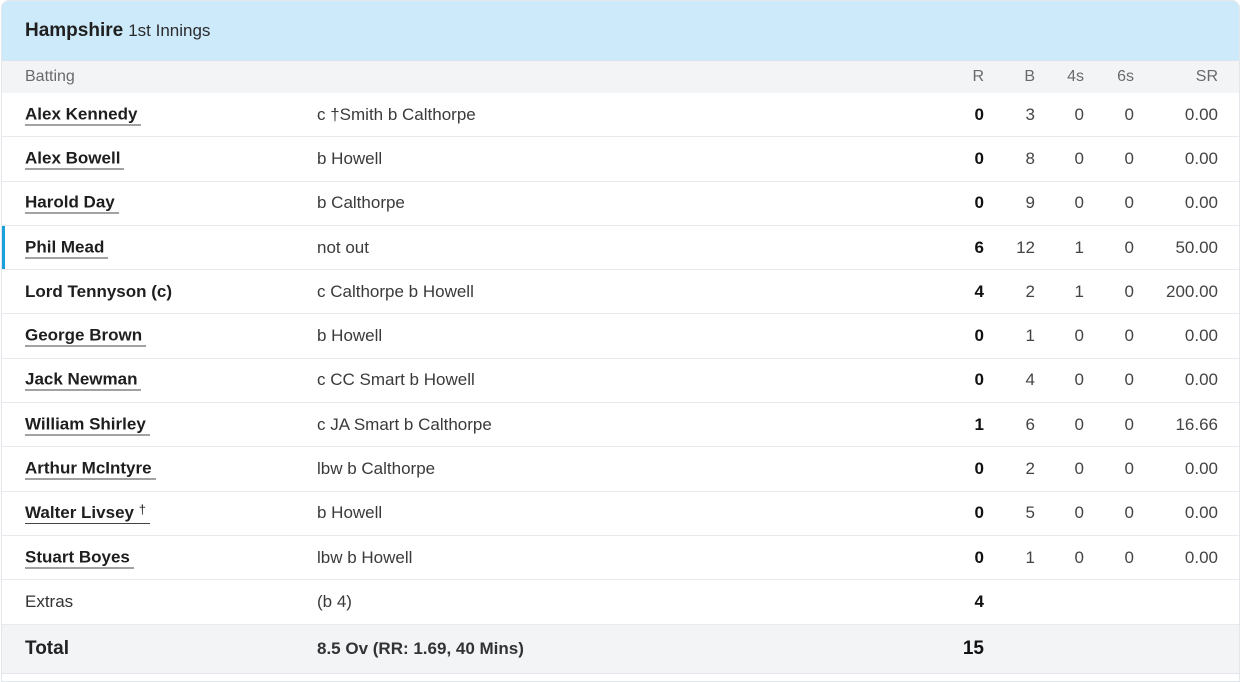 The height and width of the screenshot is (682, 1245). I want to click on batter-row: George Brown b Howell 0 1 0 0 0.00, so click(620, 336).